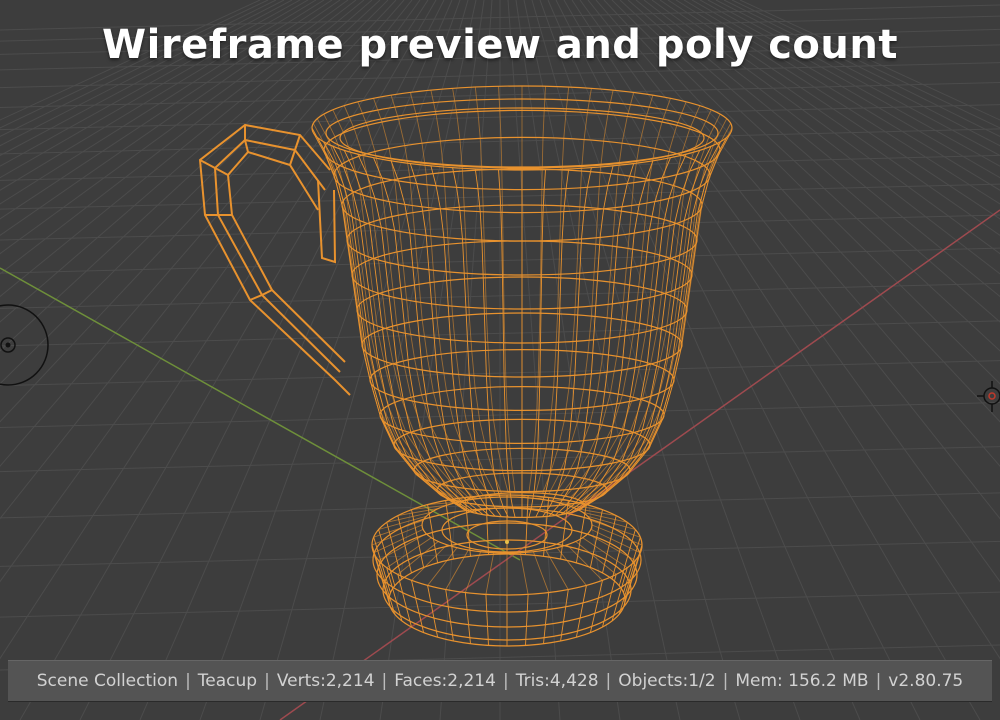  Describe the element at coordinates (926, 681) in the screenshot. I see `status-version: v2.80.75` at that location.